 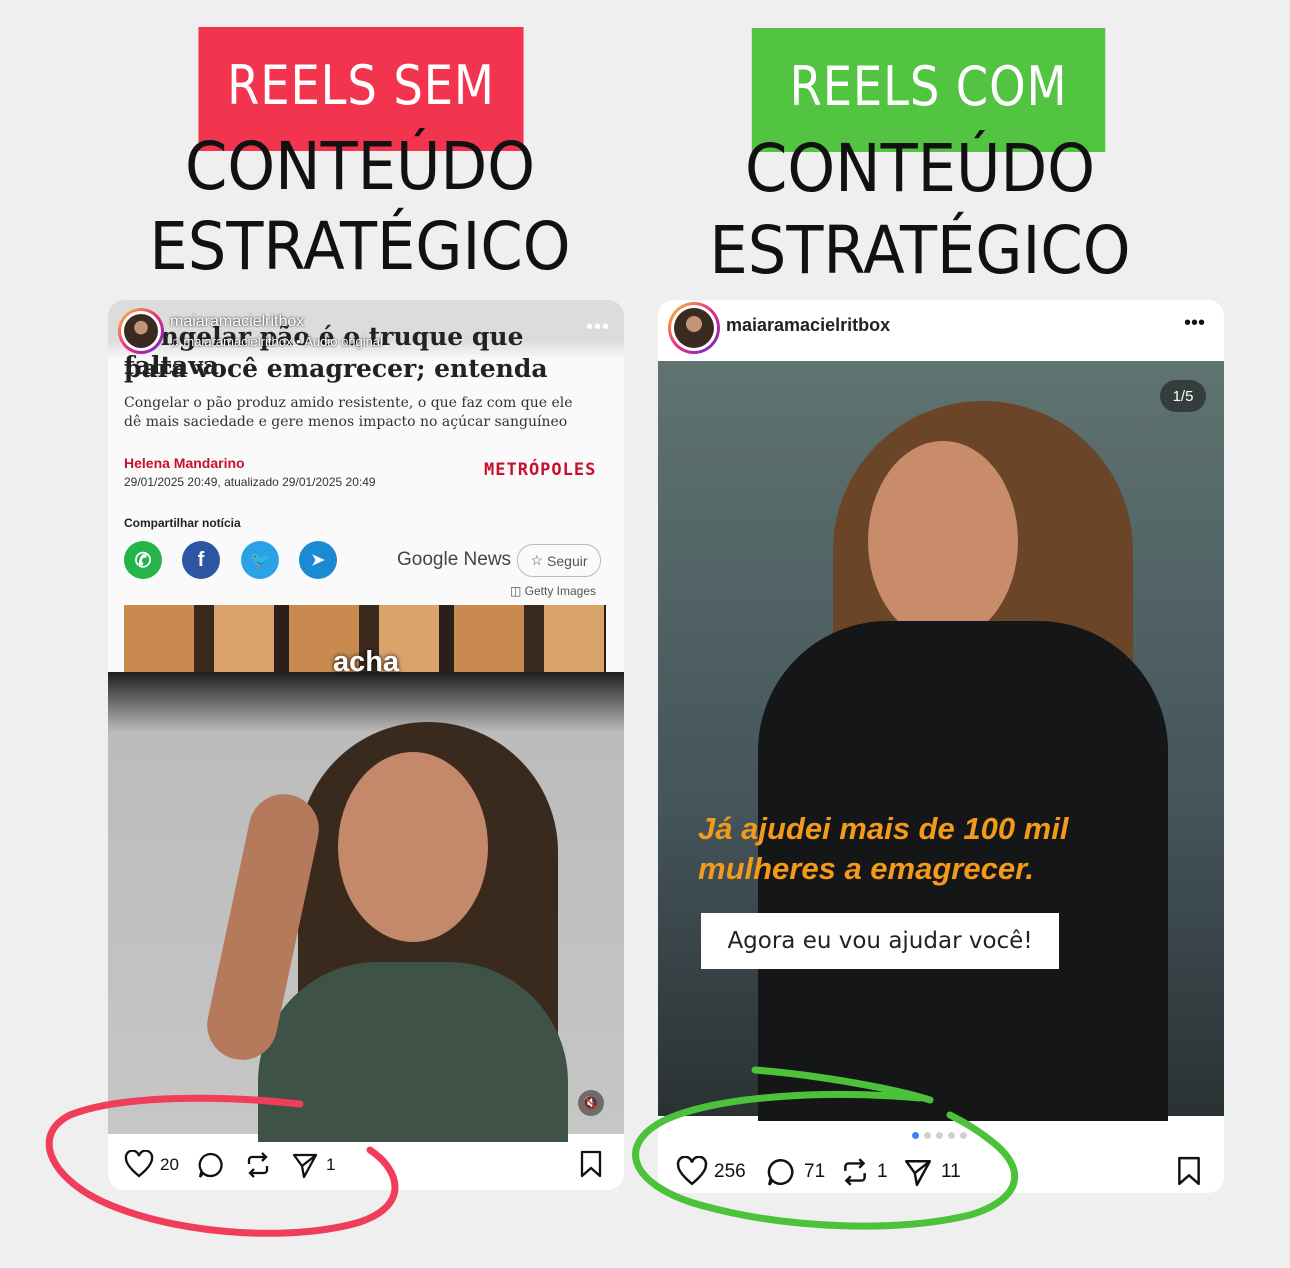 I want to click on red-circle, so click(x=222, y=1165).